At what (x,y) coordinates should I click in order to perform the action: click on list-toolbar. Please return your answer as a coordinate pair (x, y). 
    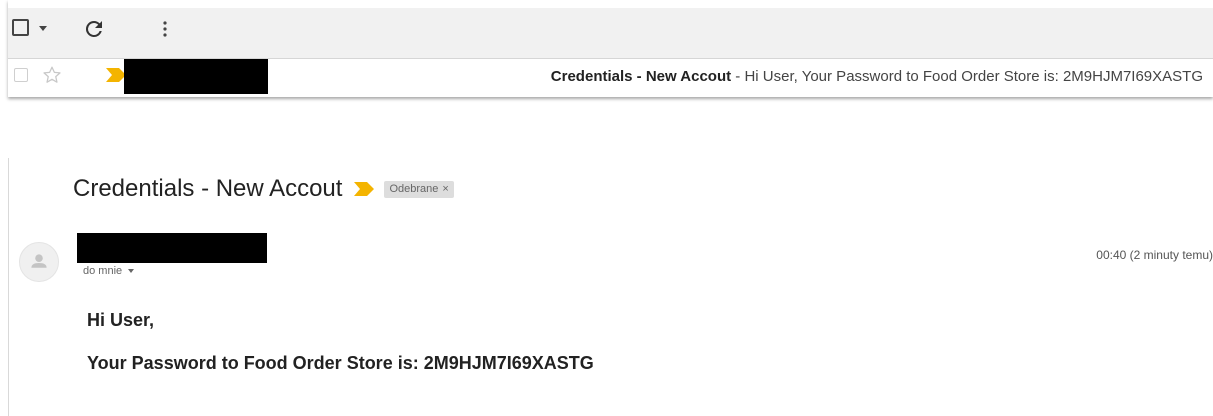
    Looking at the image, I should click on (610, 33).